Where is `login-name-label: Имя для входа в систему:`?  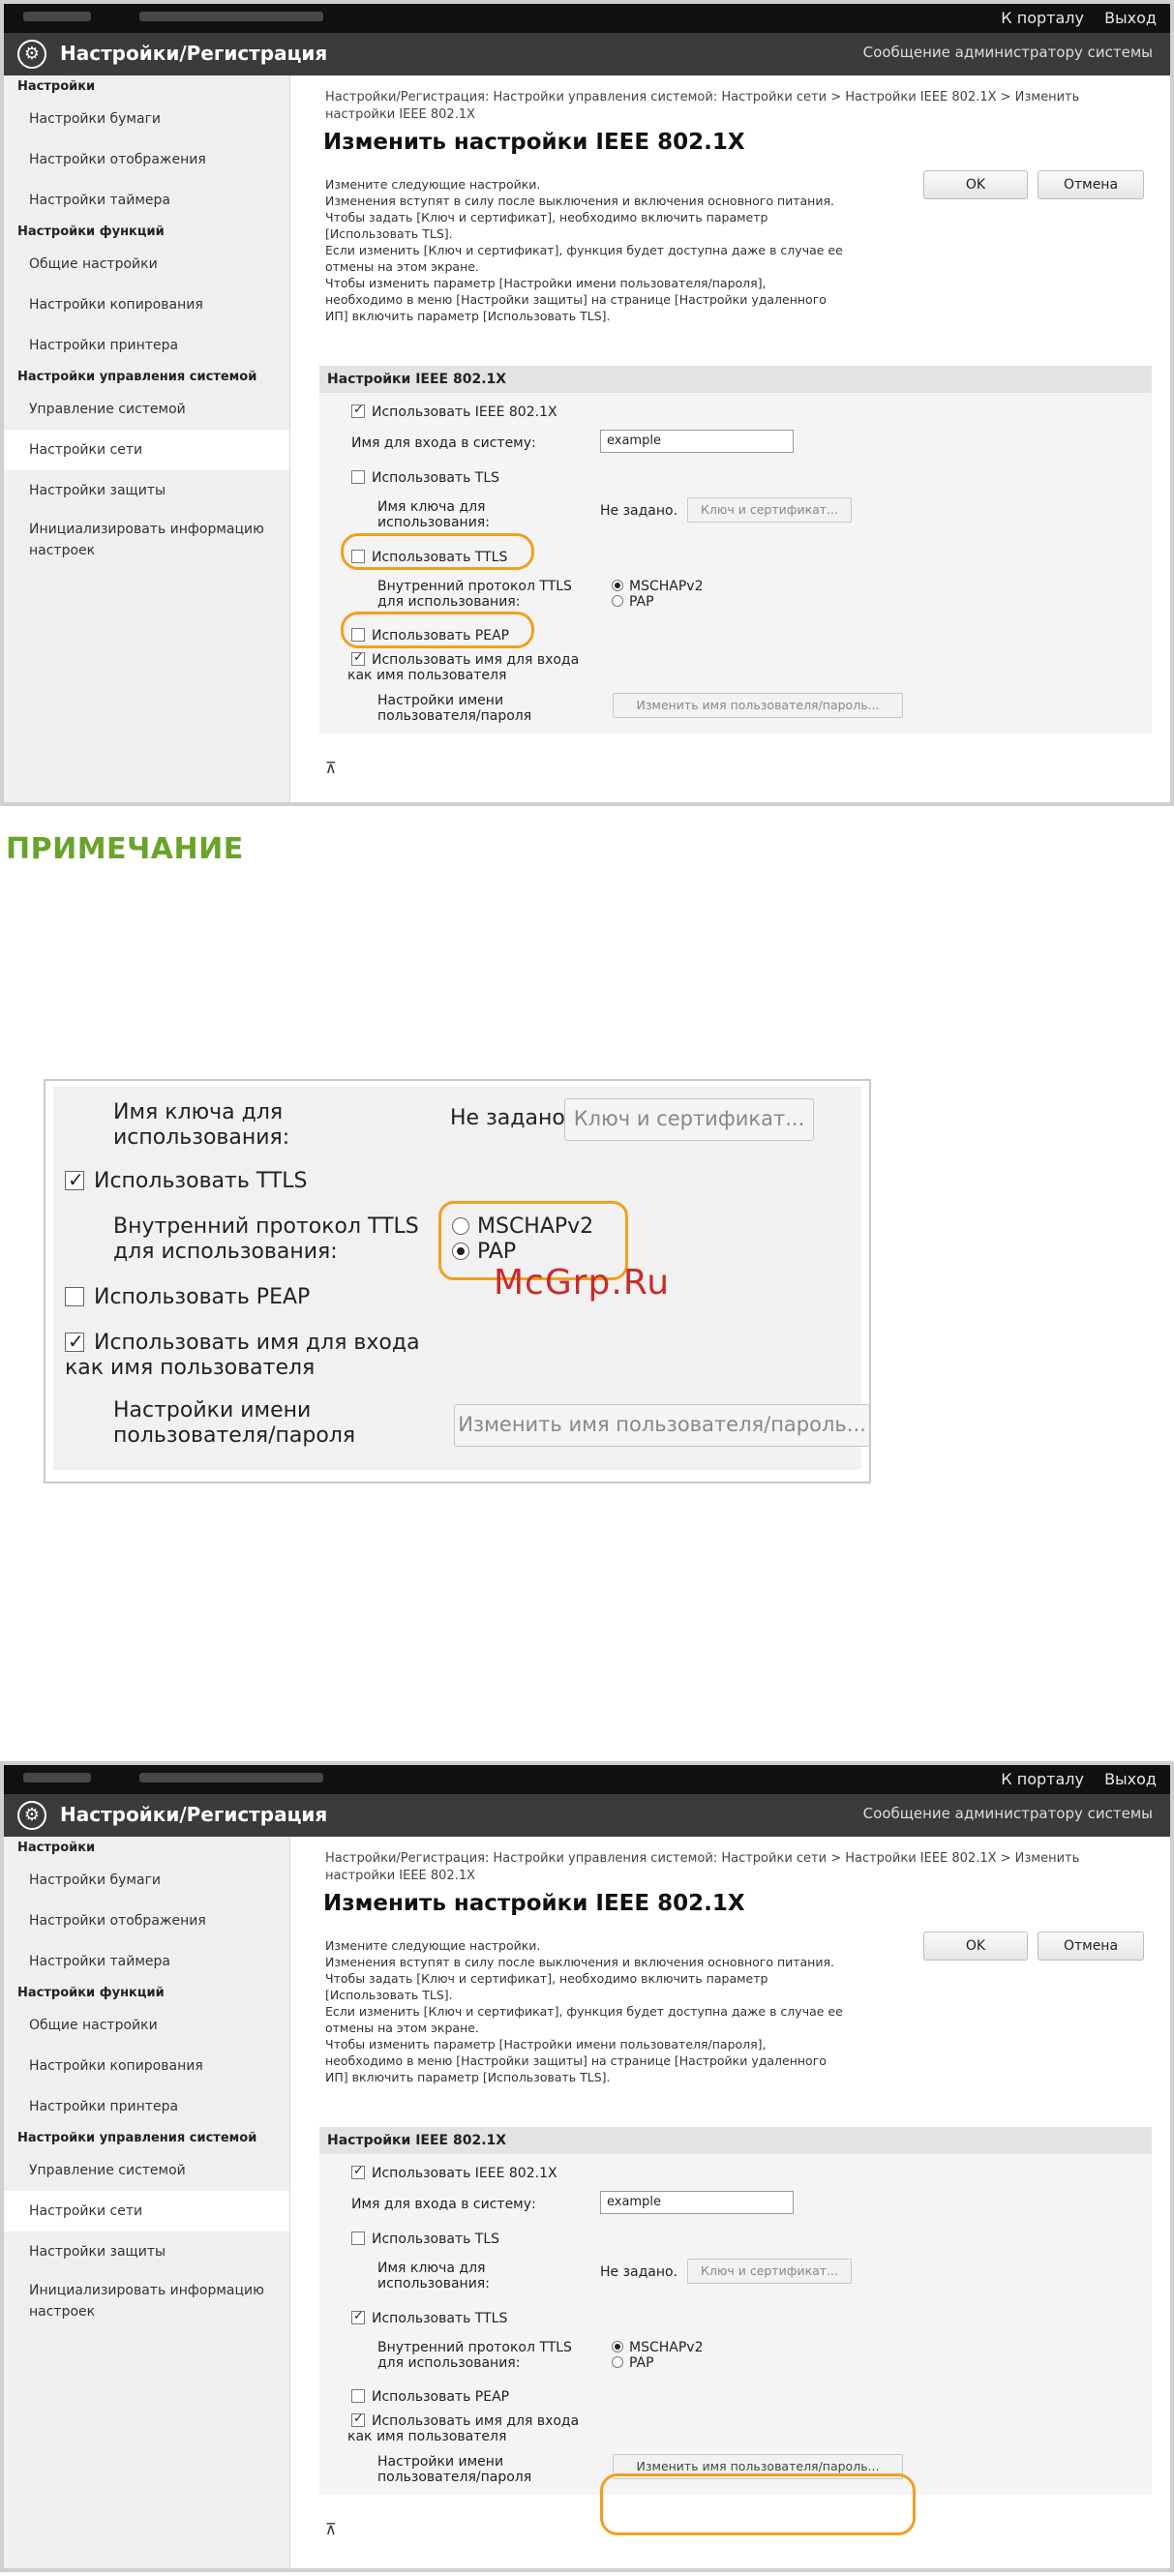 login-name-label: Имя для входа в систему: is located at coordinates (444, 443).